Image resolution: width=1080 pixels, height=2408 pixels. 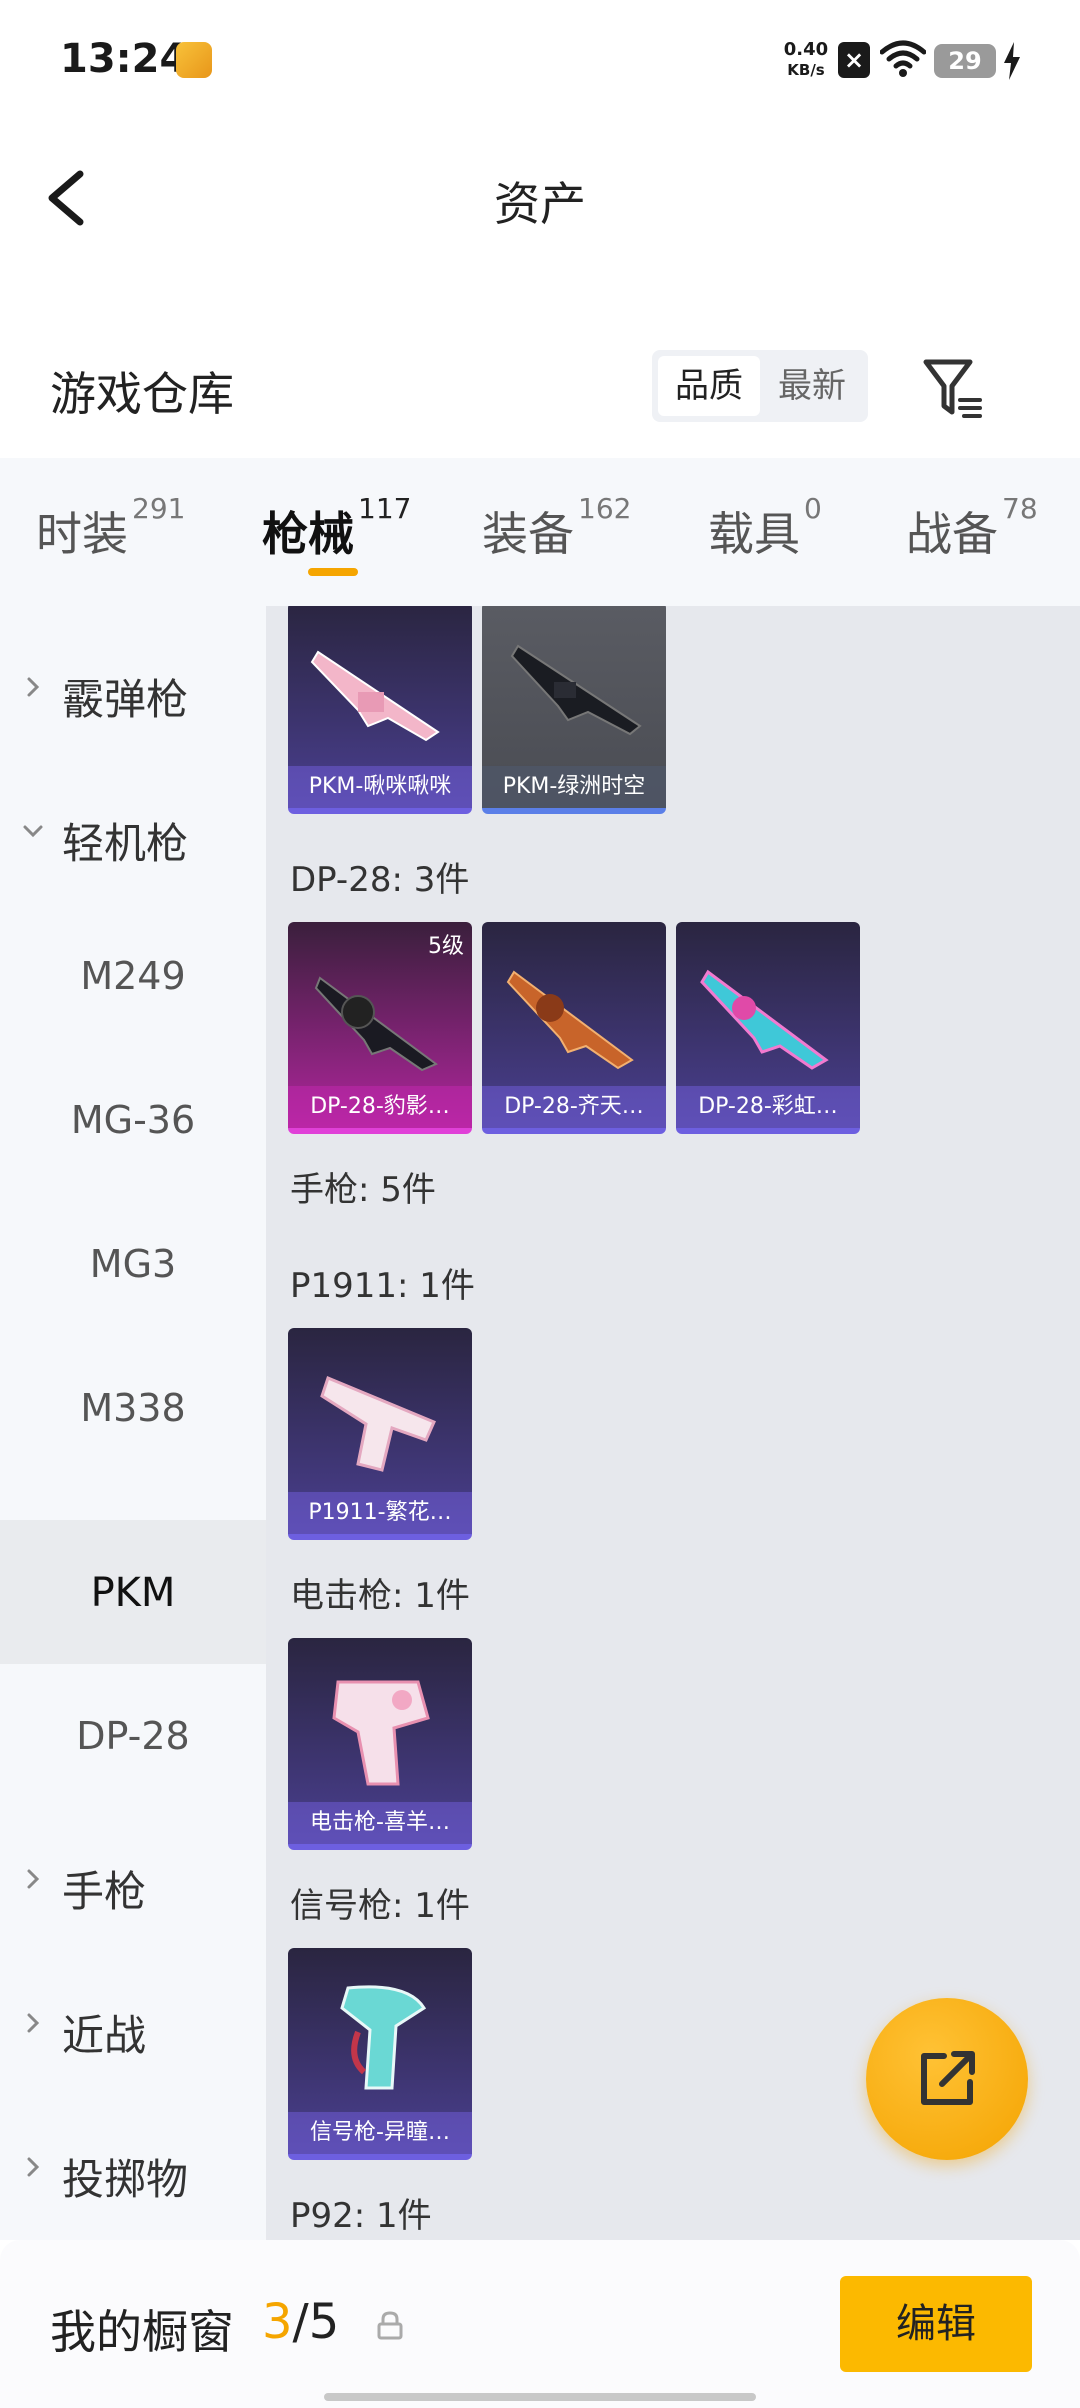 I want to click on tab-tactical: 战备 78, so click(x=972, y=528).